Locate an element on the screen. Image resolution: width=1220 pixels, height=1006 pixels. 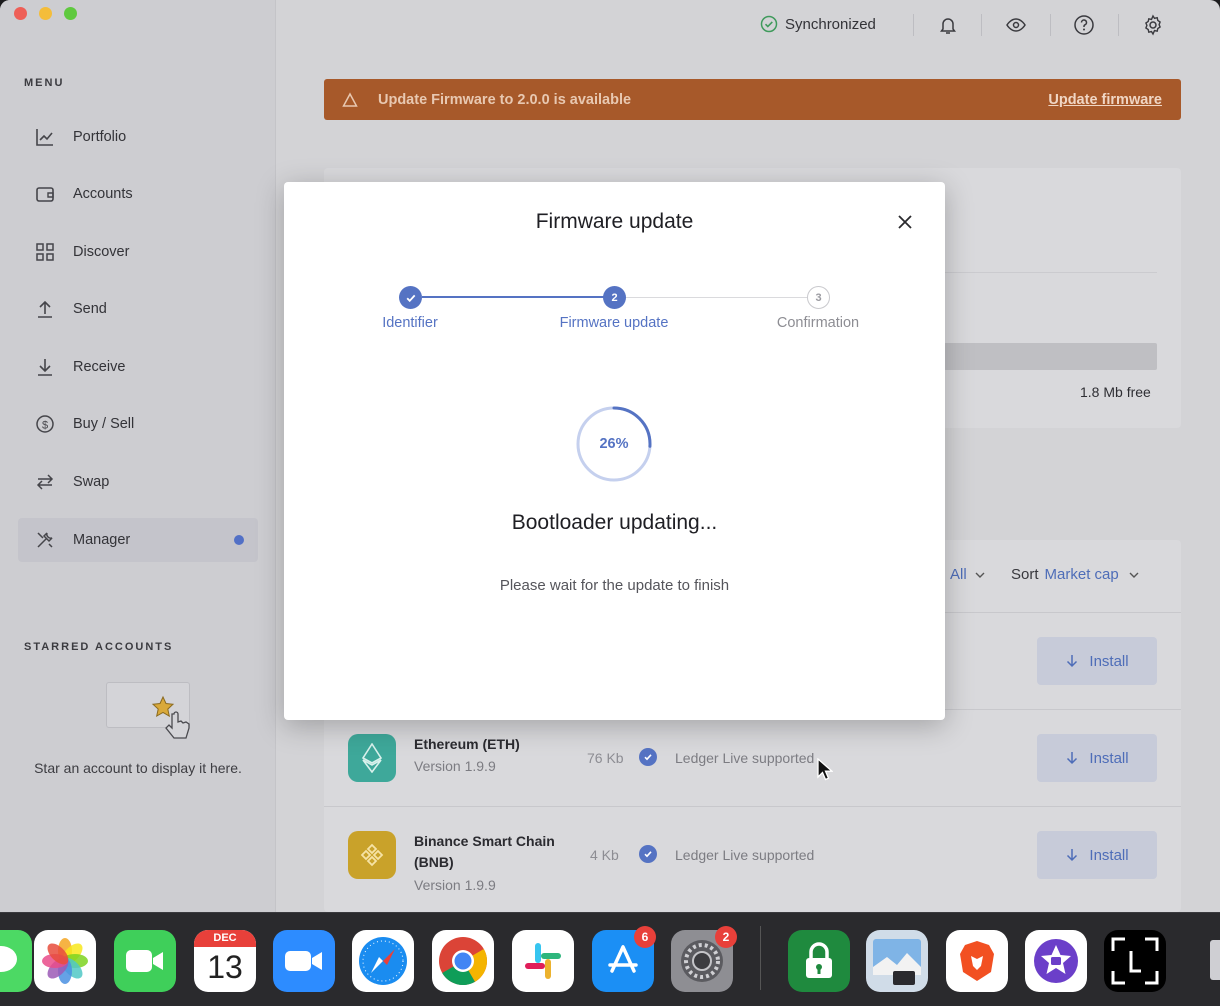
update-firmware-link: Update firmware is located at coordinates (1105, 100).